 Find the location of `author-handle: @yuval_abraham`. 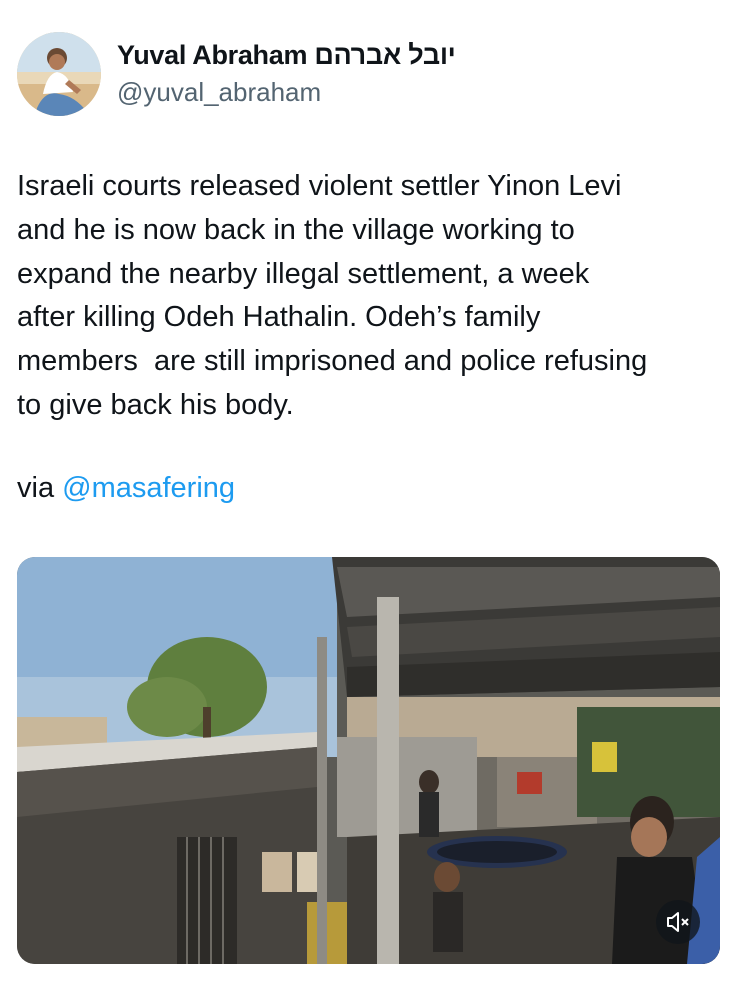

author-handle: @yuval_abraham is located at coordinates (286, 92).